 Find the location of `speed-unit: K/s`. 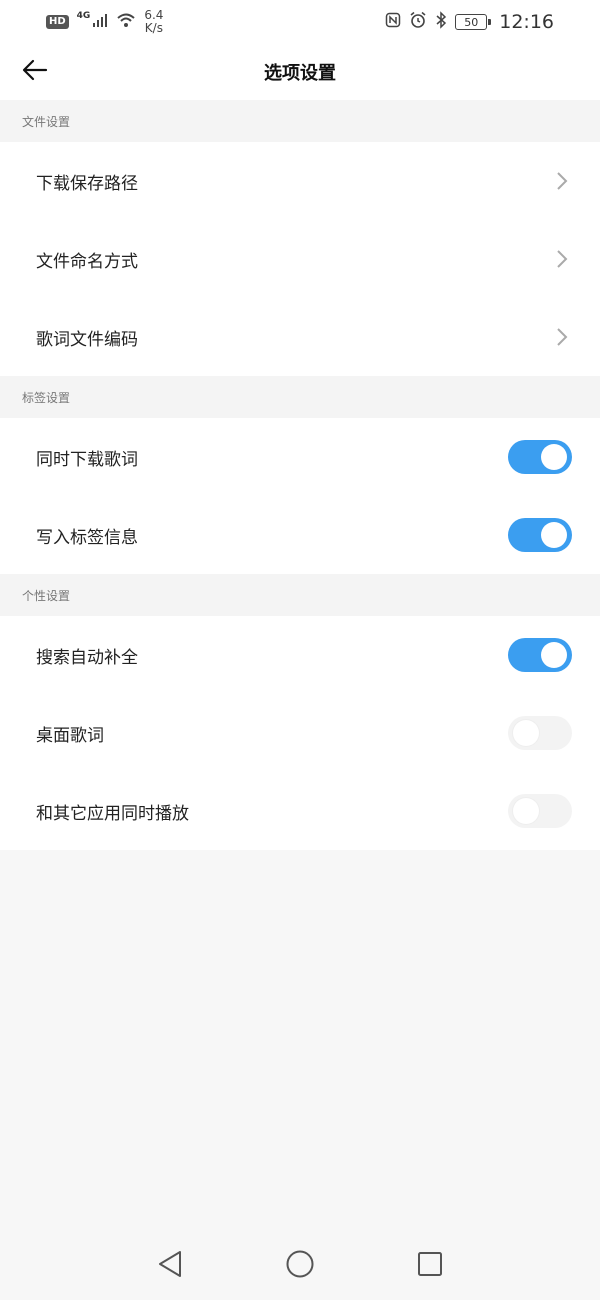

speed-unit: K/s is located at coordinates (153, 28).